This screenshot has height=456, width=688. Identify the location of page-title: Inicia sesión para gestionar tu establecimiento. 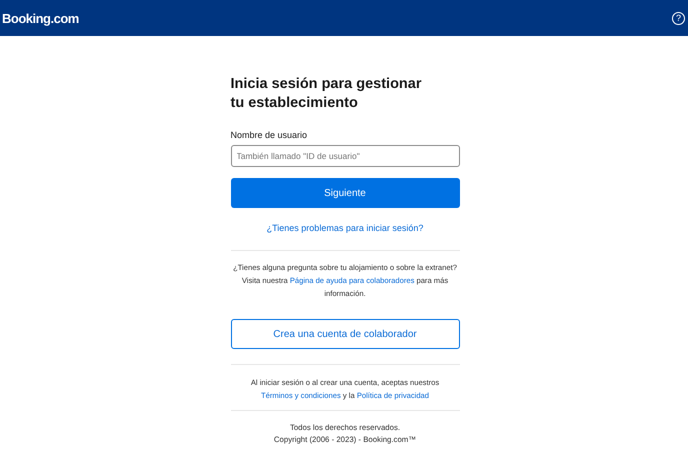
(326, 94).